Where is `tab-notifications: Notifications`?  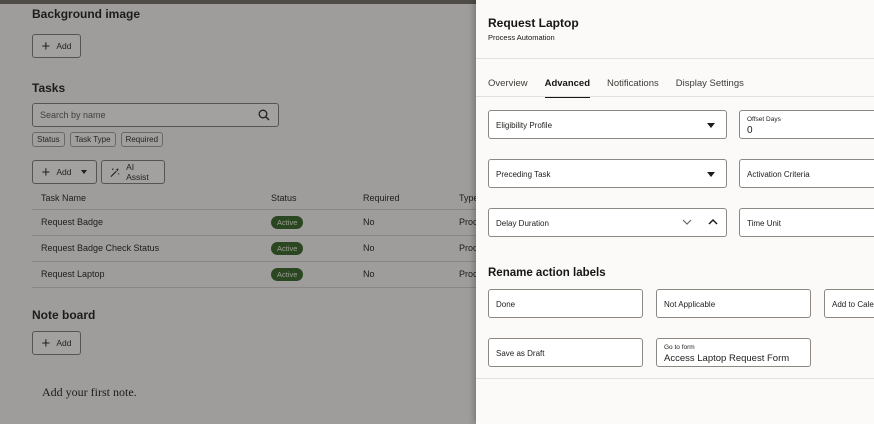
tab-notifications: Notifications is located at coordinates (633, 88).